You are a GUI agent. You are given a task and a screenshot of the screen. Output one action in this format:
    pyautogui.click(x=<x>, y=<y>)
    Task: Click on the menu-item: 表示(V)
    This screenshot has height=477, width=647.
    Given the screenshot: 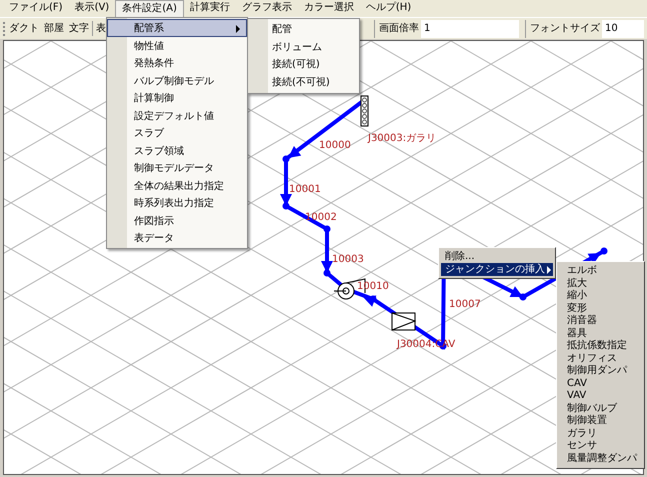 What is the action you would take?
    pyautogui.click(x=92, y=8)
    